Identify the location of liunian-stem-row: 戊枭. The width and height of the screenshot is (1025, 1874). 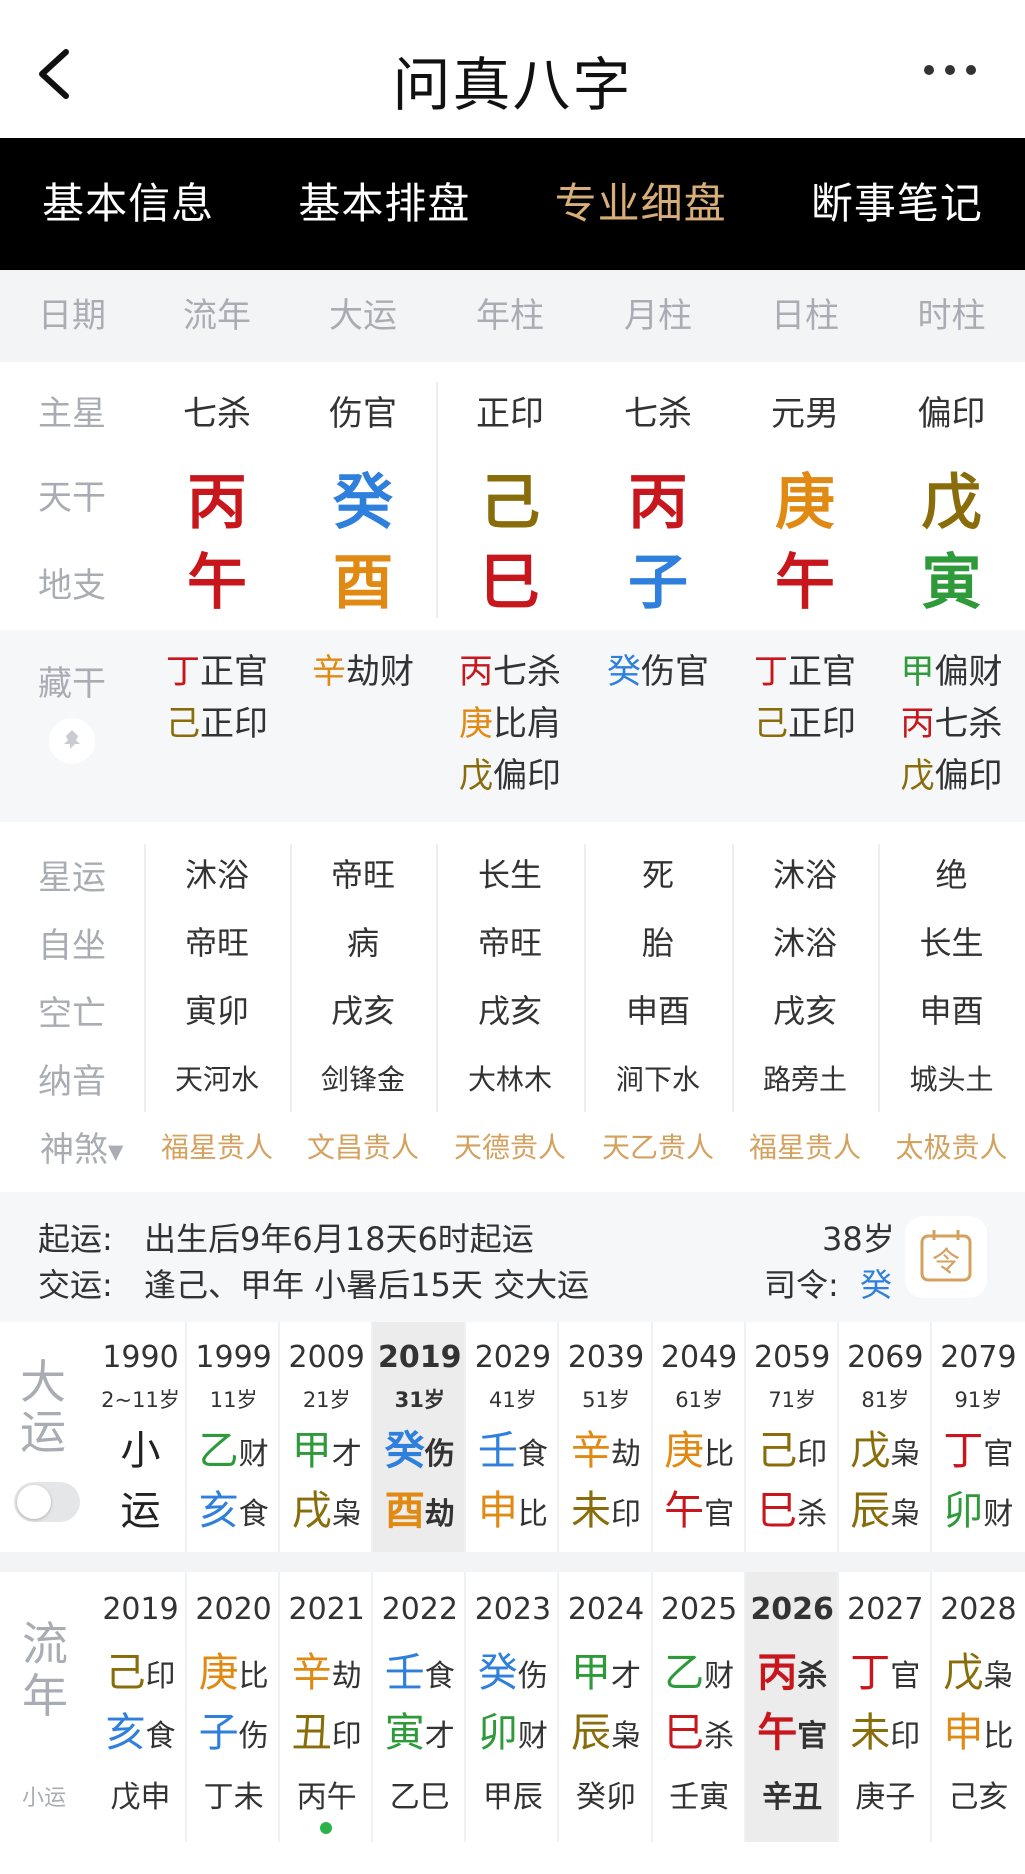
(978, 1669).